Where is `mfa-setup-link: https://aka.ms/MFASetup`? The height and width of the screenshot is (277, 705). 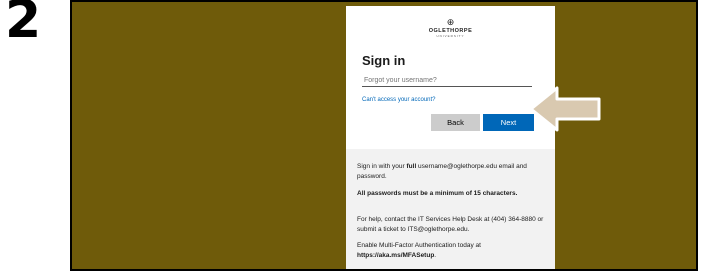
mfa-setup-link: https://aka.ms/MFASetup is located at coordinates (395, 255).